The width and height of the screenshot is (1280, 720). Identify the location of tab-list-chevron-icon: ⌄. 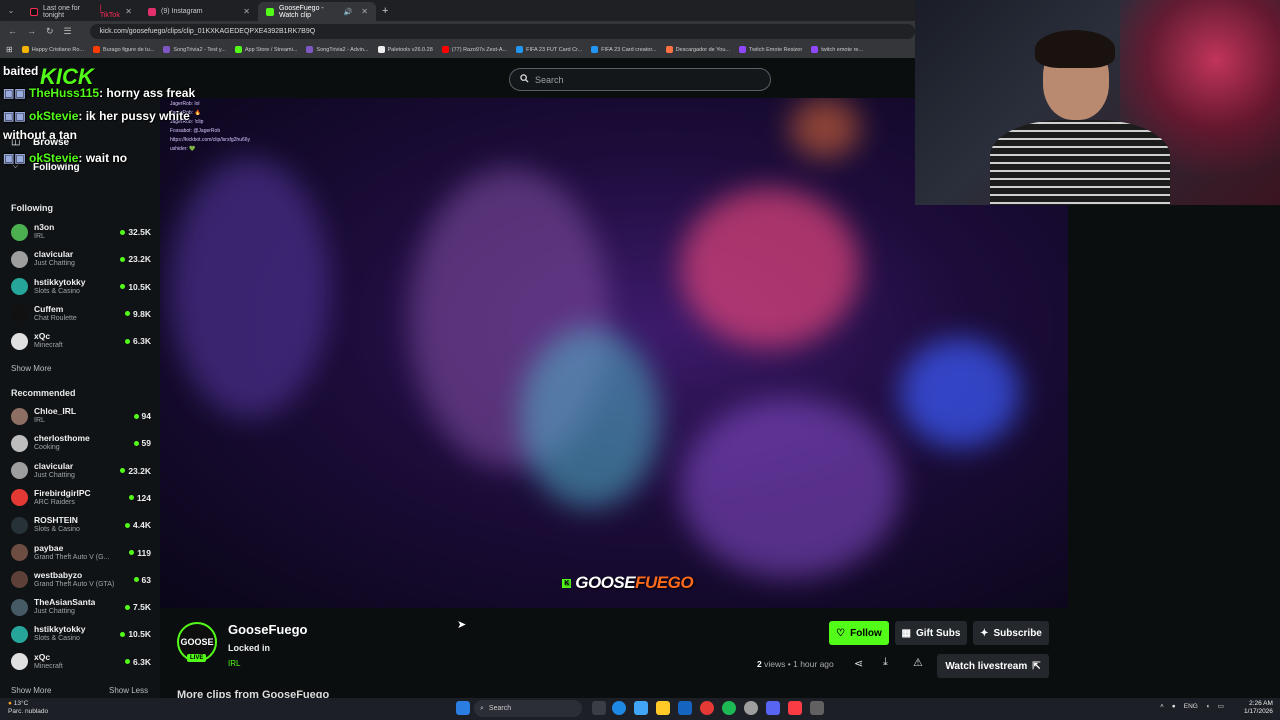
(11, 10).